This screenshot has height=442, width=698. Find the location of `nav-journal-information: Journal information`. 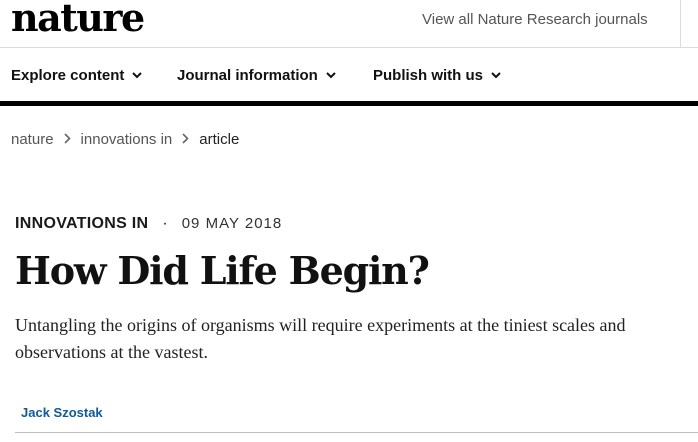

nav-journal-information: Journal information is located at coordinates (256, 75).